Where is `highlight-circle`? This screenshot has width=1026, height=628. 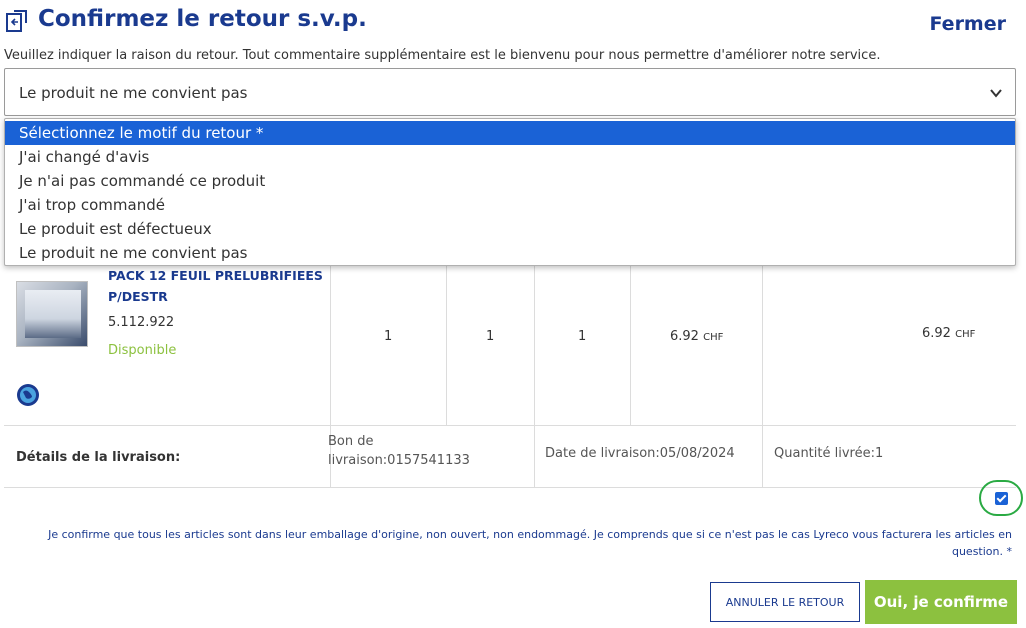 highlight-circle is located at coordinates (1001, 498).